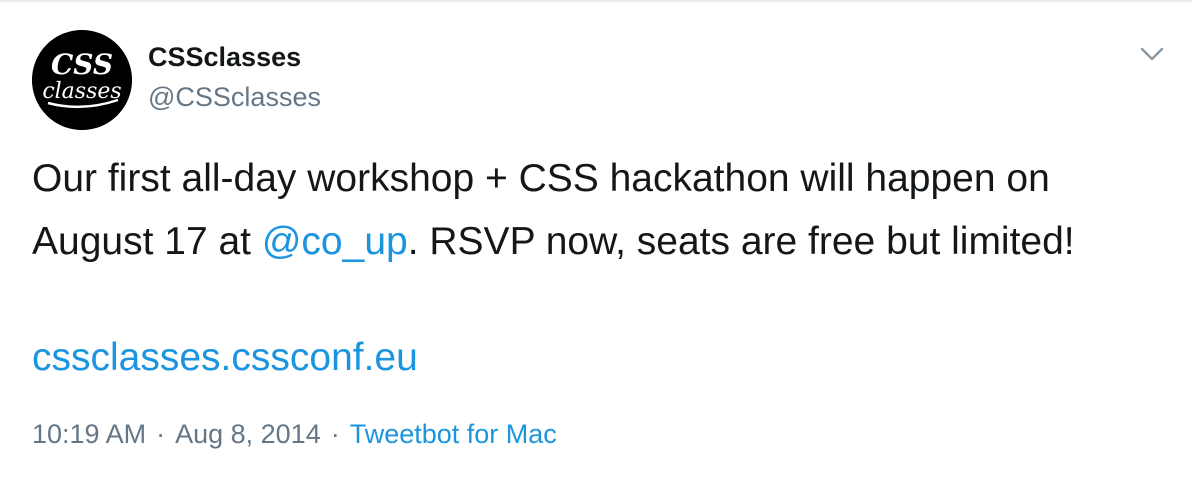 The height and width of the screenshot is (480, 1192). Describe the element at coordinates (453, 434) in the screenshot. I see `tweet-source-link: Tweetbot for Mac` at that location.